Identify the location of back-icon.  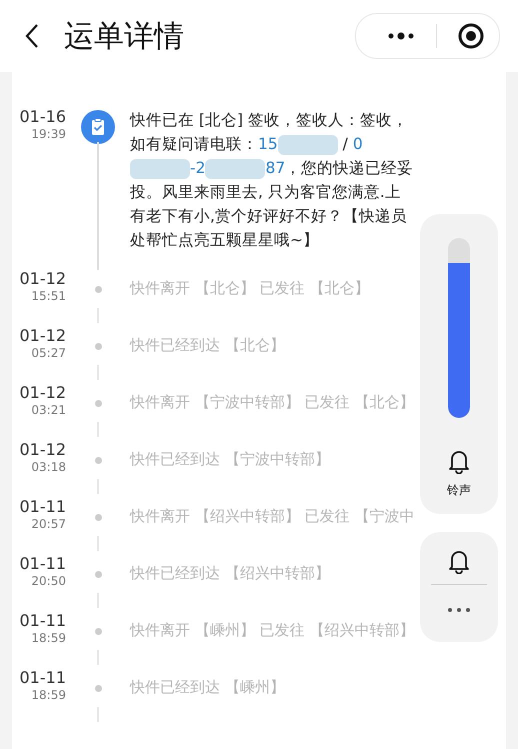
(32, 36).